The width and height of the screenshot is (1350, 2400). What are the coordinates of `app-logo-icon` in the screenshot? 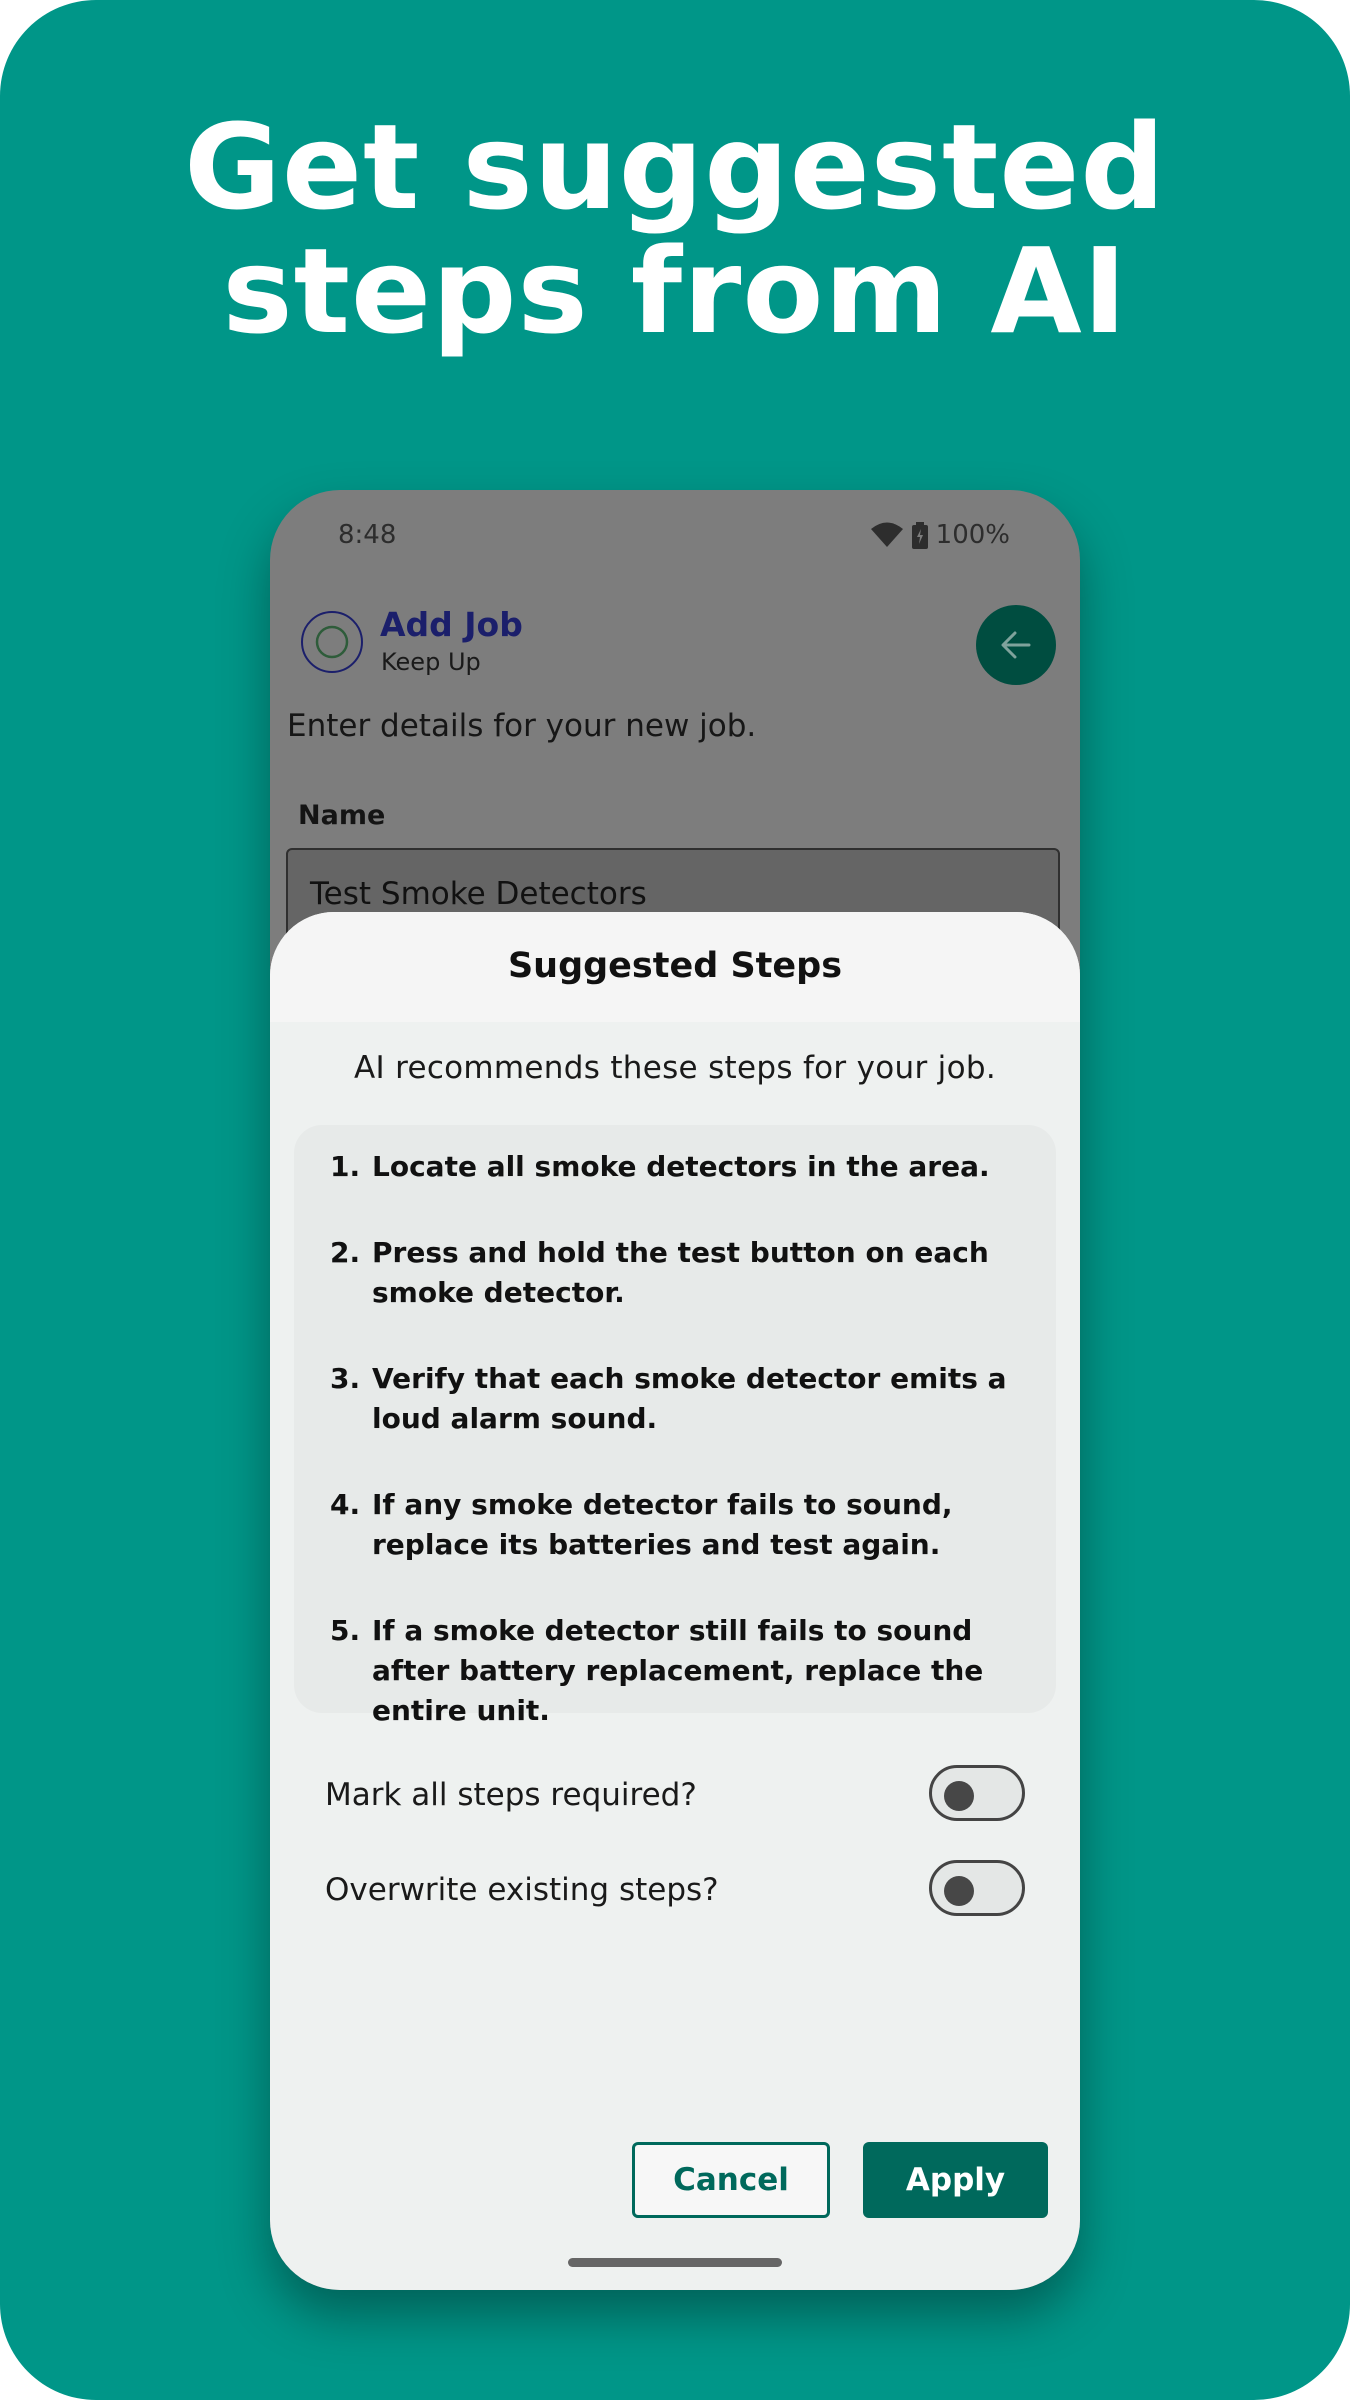 It's located at (332, 642).